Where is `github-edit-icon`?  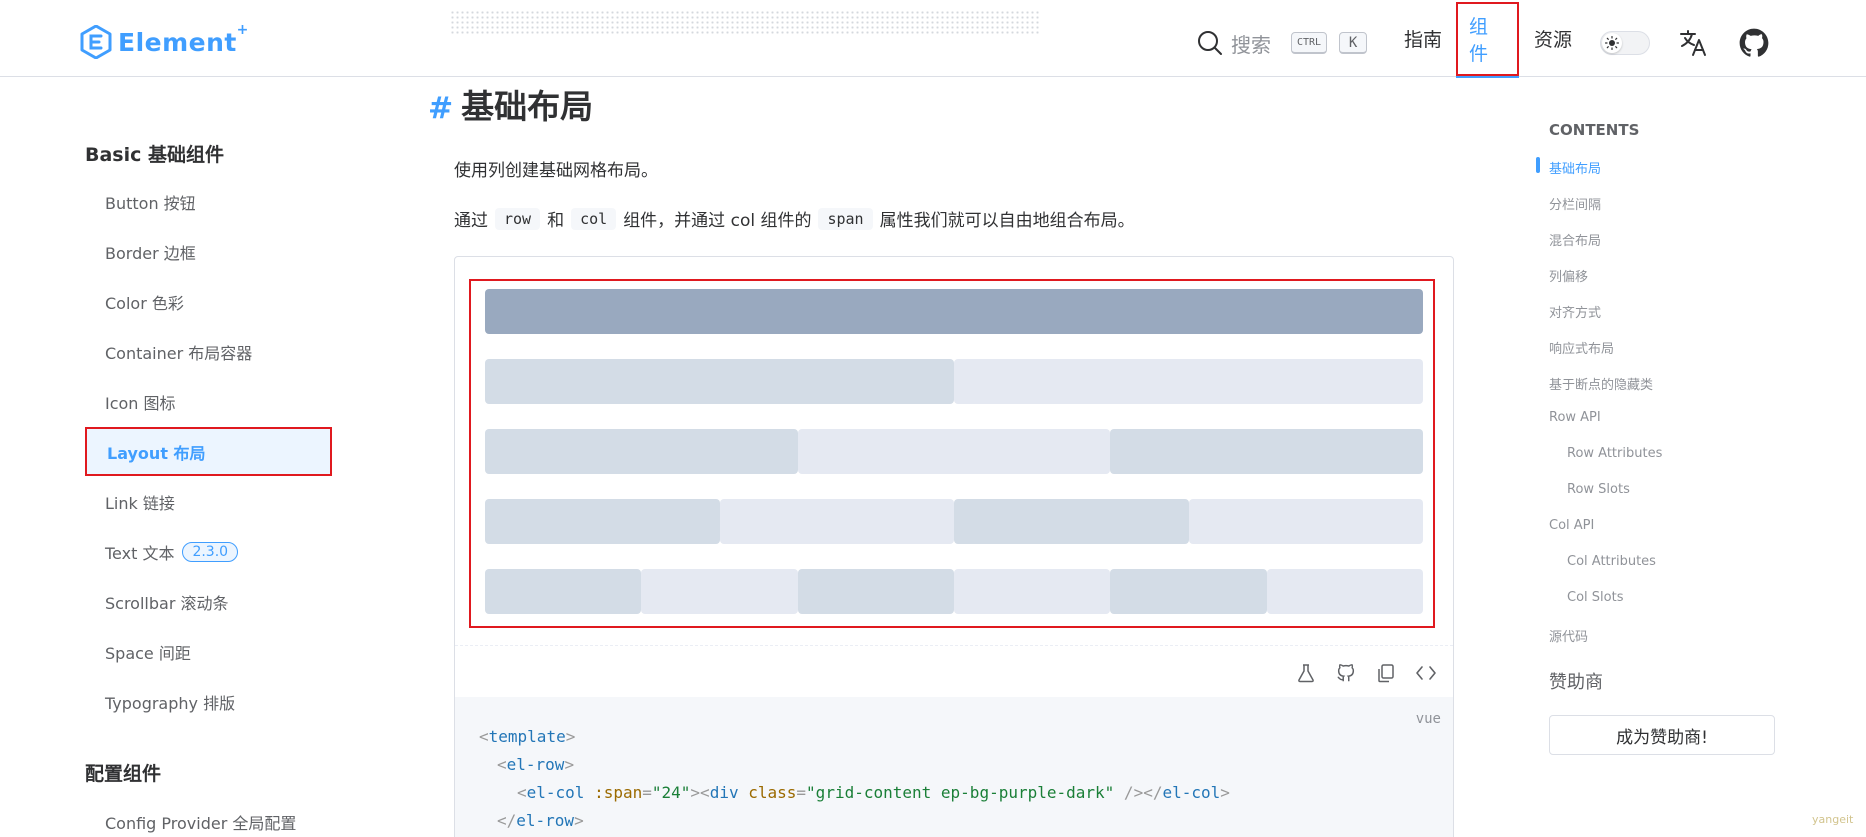 github-edit-icon is located at coordinates (1346, 673).